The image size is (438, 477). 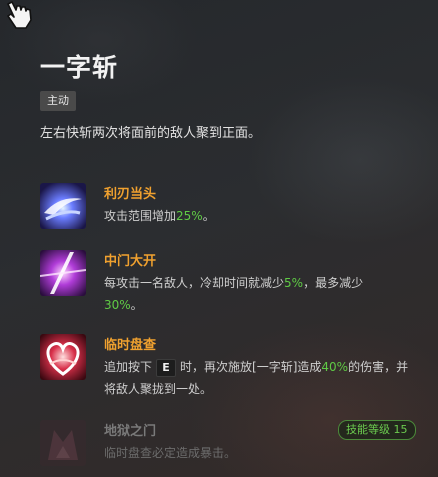 What do you see at coordinates (19, 15) in the screenshot?
I see `hand-cursor-icon` at bounding box center [19, 15].